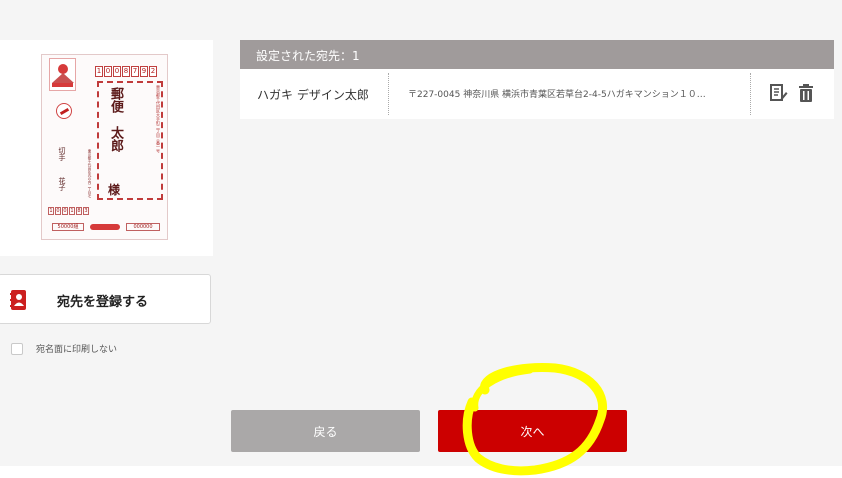 Image resolution: width=842 pixels, height=478 pixels. I want to click on no-print-label: 宛名面に印刷しない, so click(77, 350).